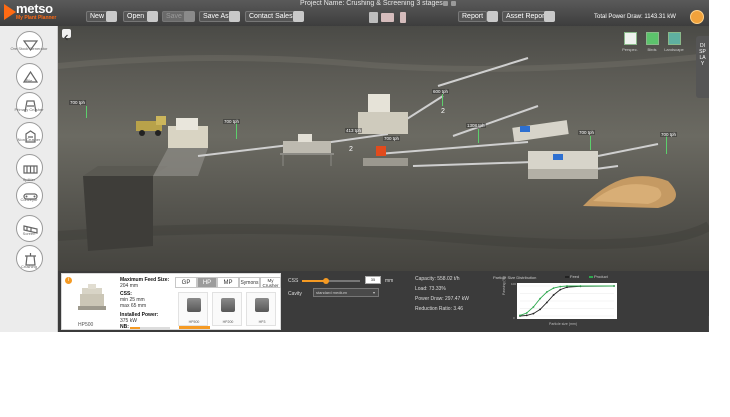 Image resolution: width=730 pixels, height=417 pixels. Describe the element at coordinates (124, 327) in the screenshot. I see `nb-label: NB:` at that location.